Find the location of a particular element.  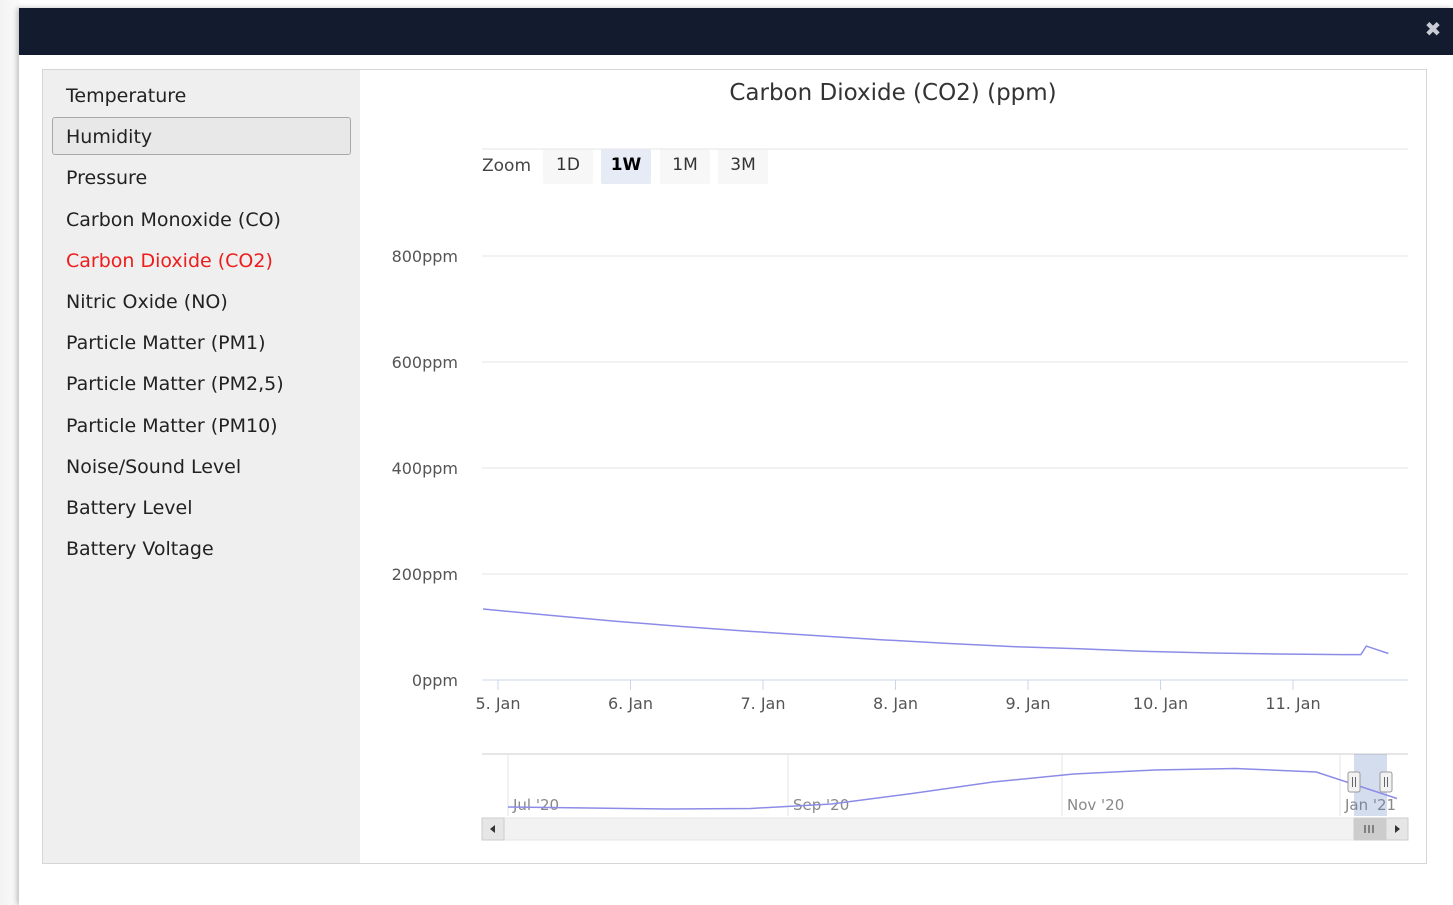

navigator-tick-label: Nov '20 is located at coordinates (1095, 805).